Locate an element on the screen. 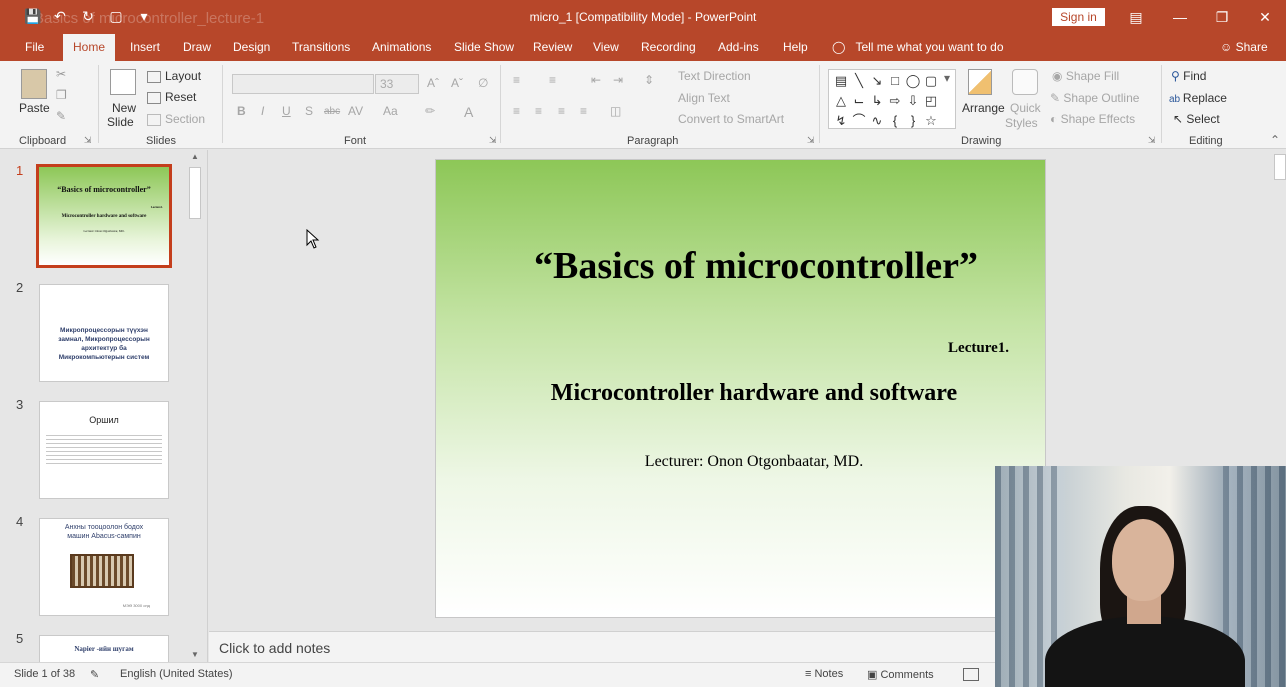  quick-styles-icon is located at coordinates (1025, 82).